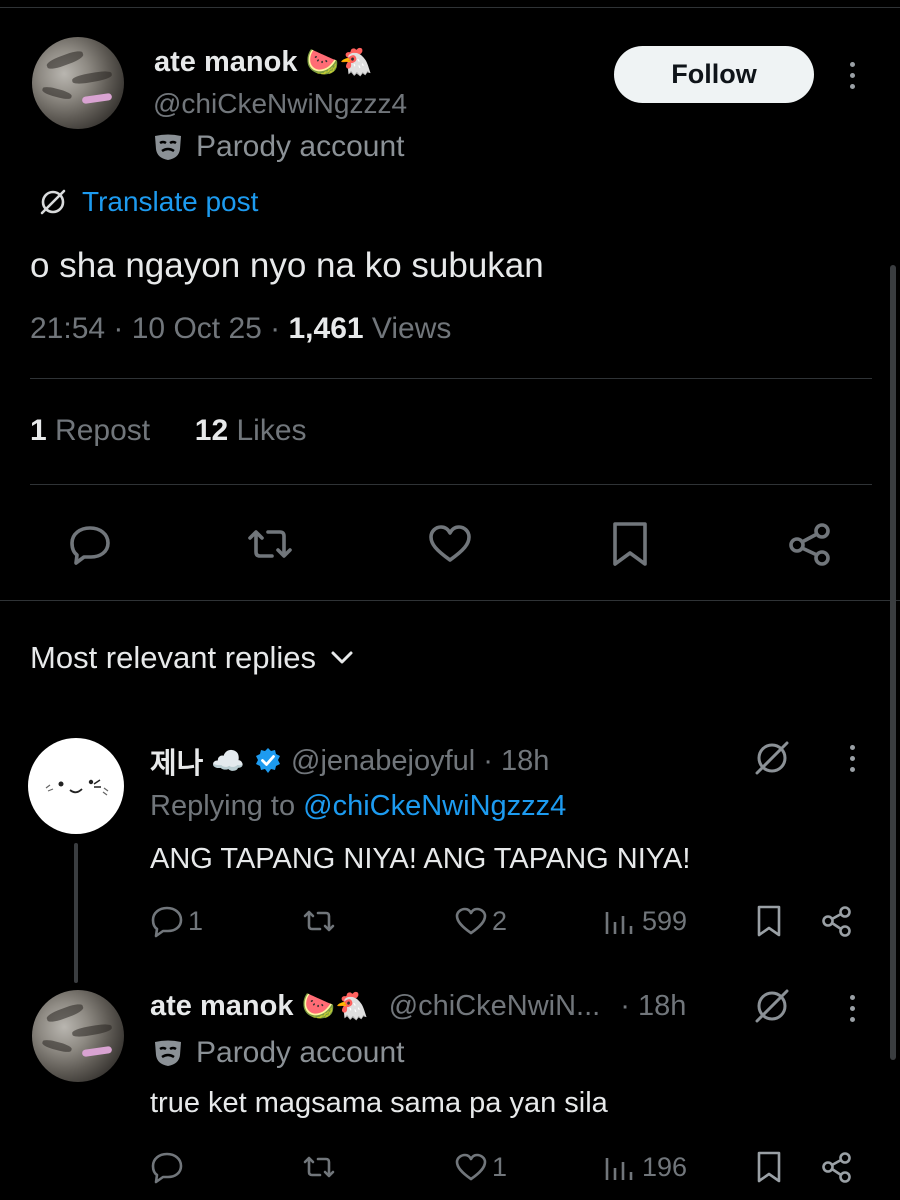 This screenshot has height=1200, width=900. I want to click on more-options-icon, so click(852, 75).